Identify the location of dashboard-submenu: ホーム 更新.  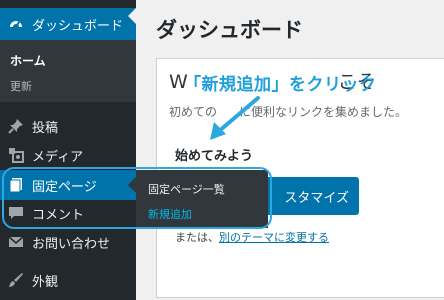
(68, 71).